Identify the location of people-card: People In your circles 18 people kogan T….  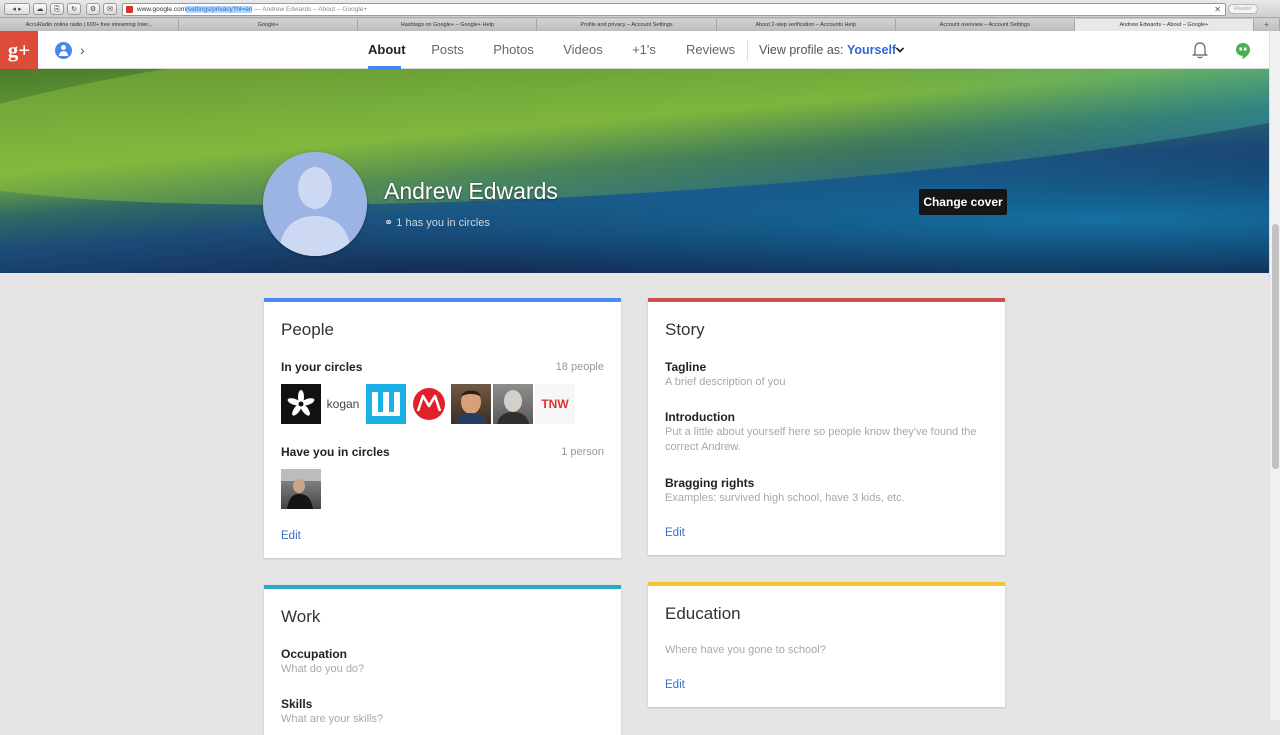
(442, 428).